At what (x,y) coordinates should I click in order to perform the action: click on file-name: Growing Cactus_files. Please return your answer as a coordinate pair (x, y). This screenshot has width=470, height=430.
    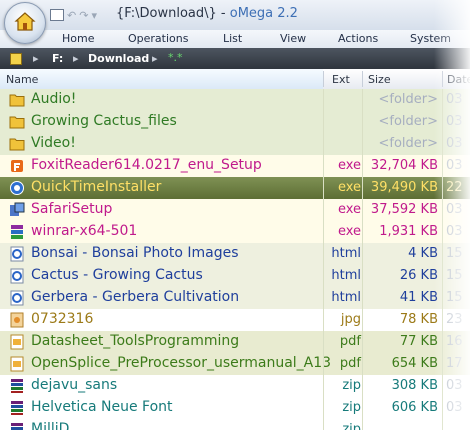
    Looking at the image, I should click on (104, 121).